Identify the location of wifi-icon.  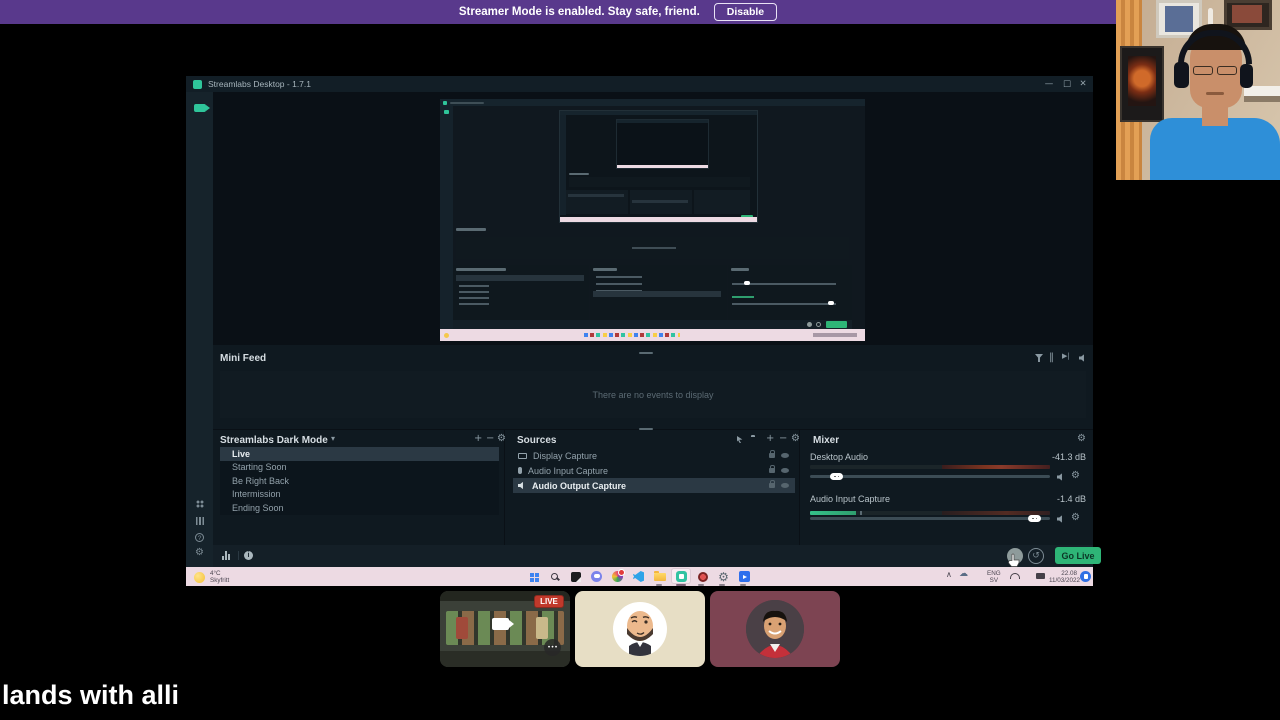
(1015, 576).